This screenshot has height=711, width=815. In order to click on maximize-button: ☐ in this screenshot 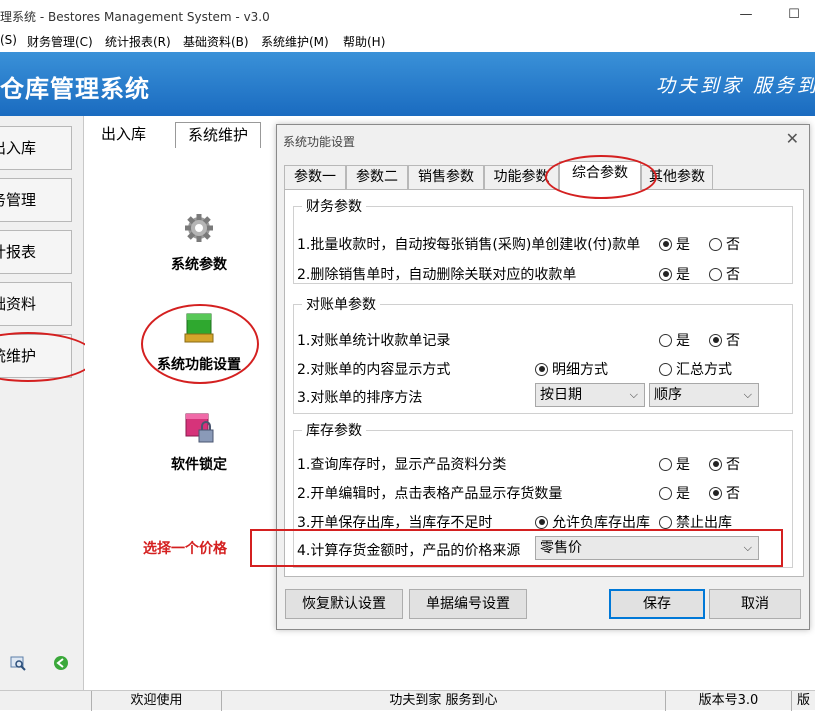, I will do `click(794, 15)`.